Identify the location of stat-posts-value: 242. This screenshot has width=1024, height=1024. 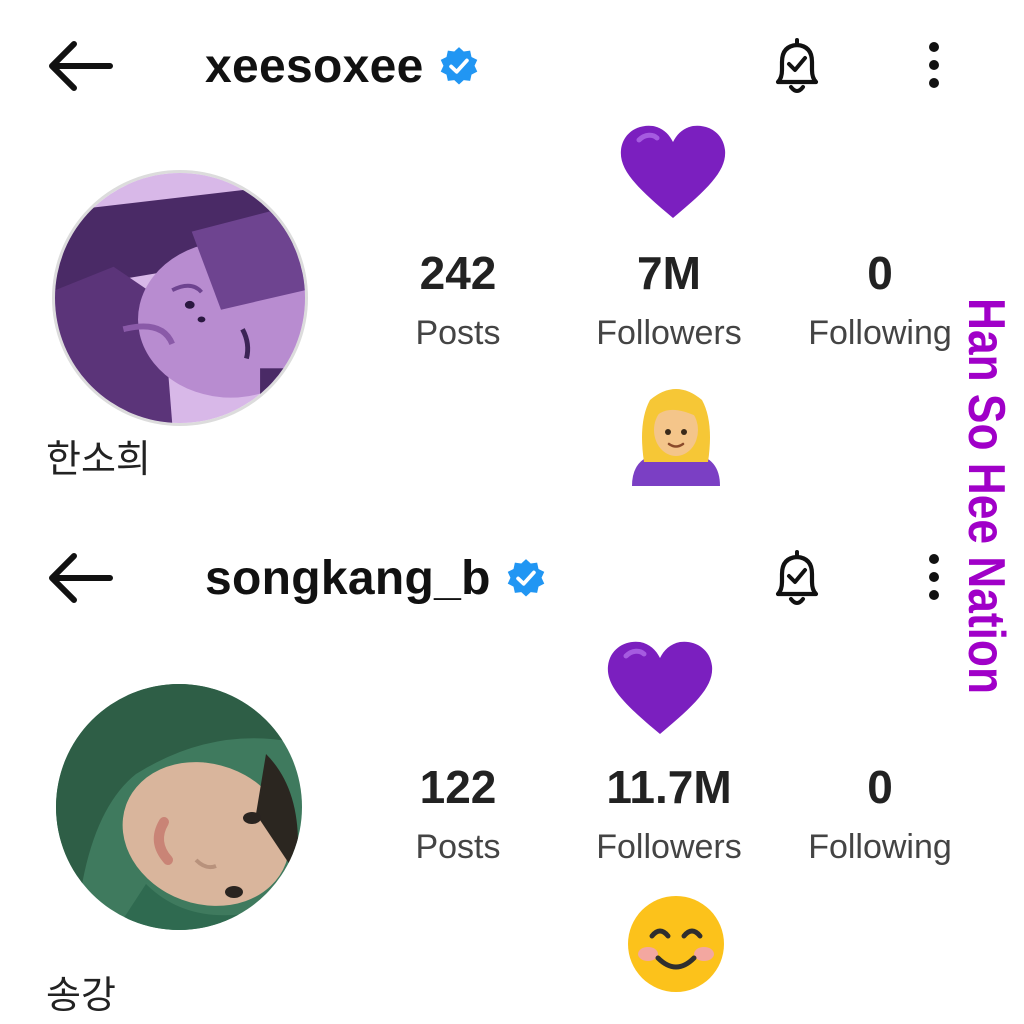
(458, 273).